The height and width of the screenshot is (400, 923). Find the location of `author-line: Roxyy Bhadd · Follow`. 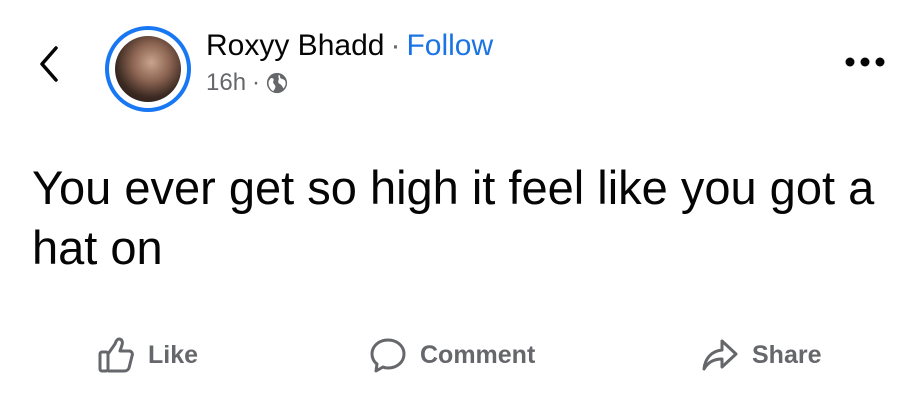

author-line: Roxyy Bhadd · Follow is located at coordinates (349, 46).